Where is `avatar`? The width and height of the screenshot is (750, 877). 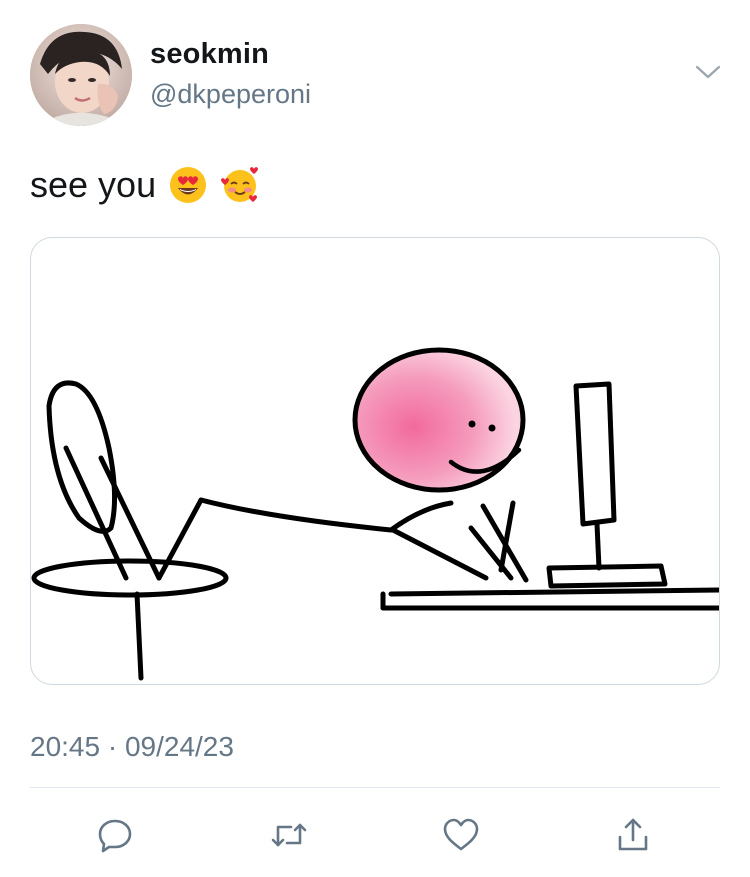 avatar is located at coordinates (81, 75).